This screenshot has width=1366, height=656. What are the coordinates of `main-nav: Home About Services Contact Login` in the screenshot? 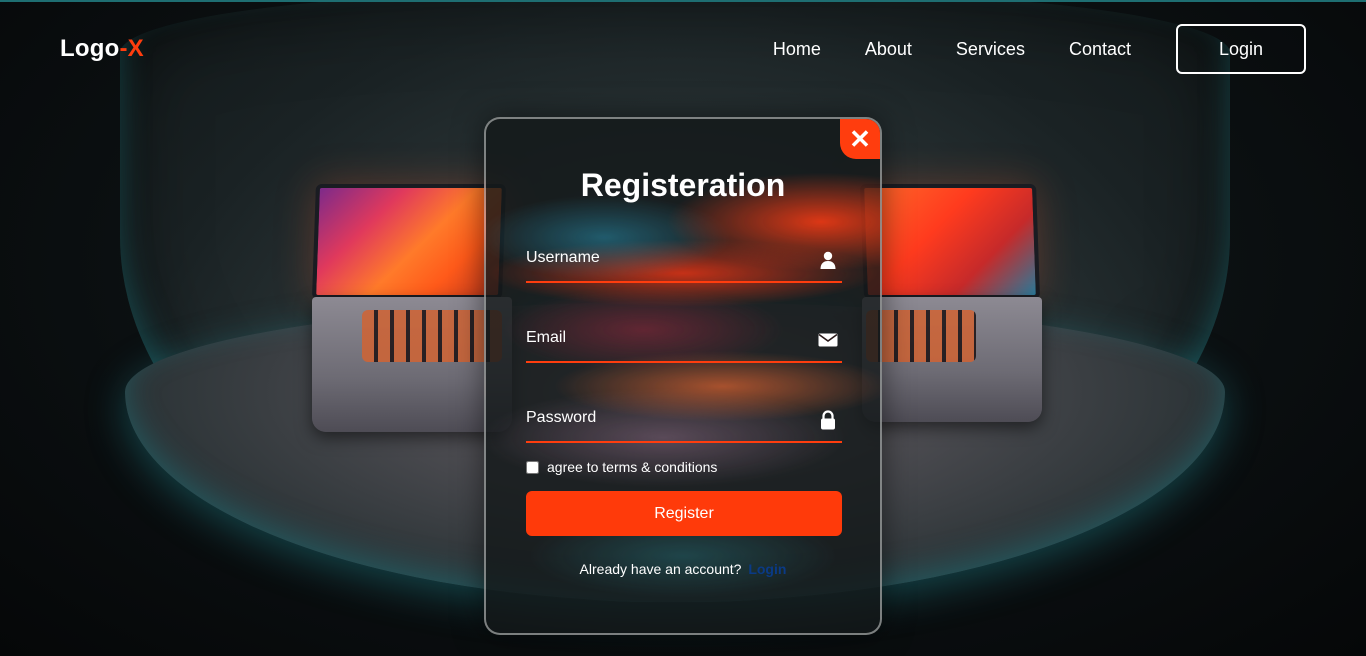 It's located at (1039, 49).